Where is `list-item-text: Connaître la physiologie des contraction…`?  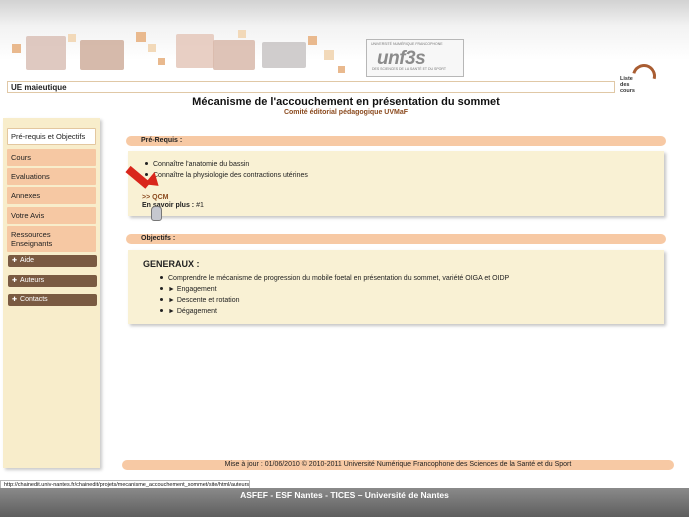
list-item-text: Connaître la physiologie des contraction… is located at coordinates (230, 175).